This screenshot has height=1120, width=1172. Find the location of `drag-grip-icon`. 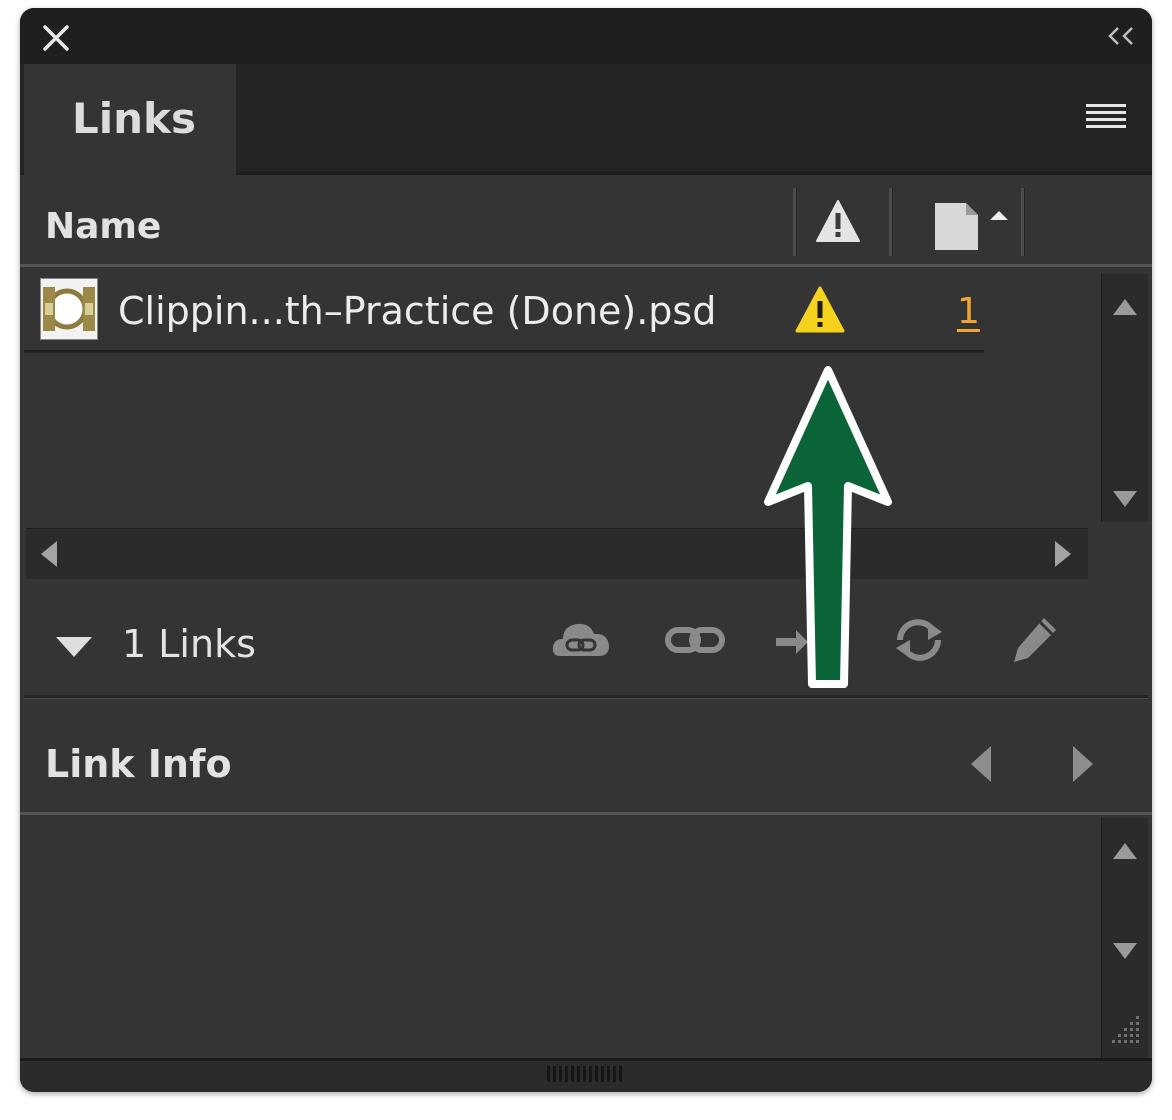

drag-grip-icon is located at coordinates (586, 1074).